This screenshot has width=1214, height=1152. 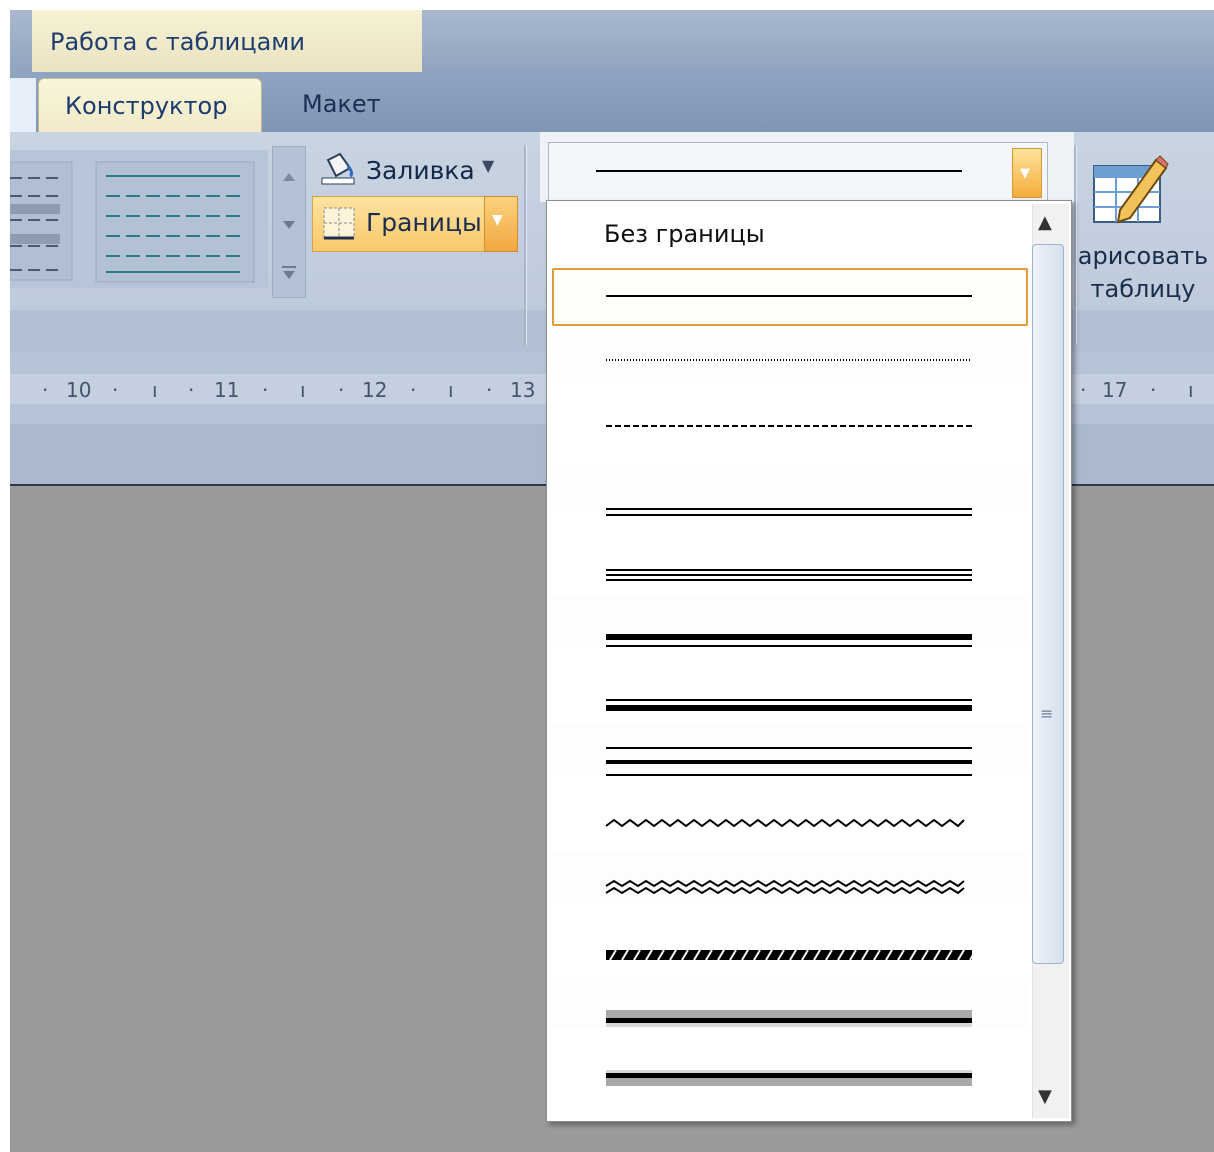 What do you see at coordinates (488, 165) in the screenshot?
I see `fill-dropdown-caret-icon: ▼` at bounding box center [488, 165].